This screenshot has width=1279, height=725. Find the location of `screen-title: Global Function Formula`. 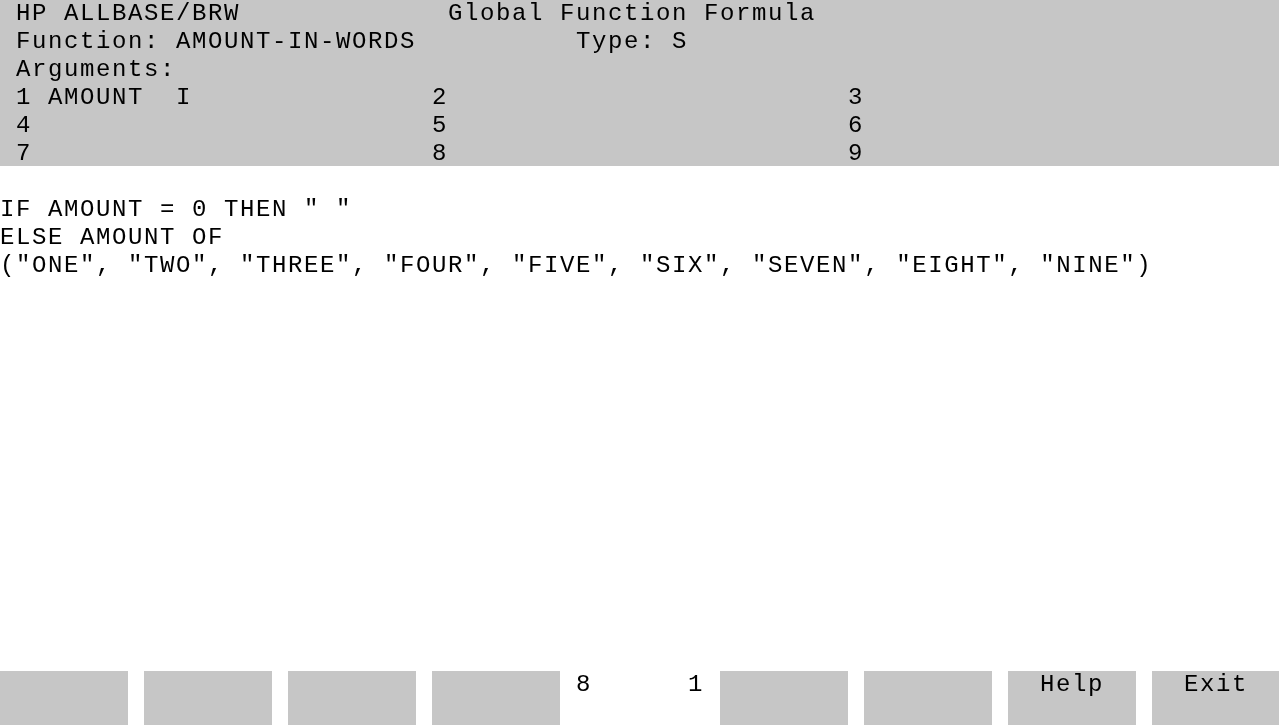

screen-title: Global Function Formula is located at coordinates (632, 14).